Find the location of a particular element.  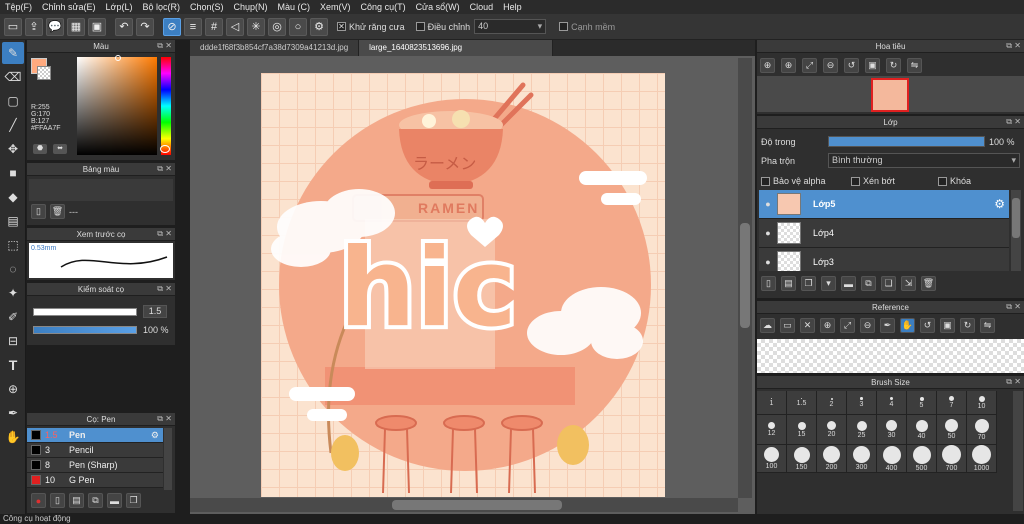

merge-layer-icon: ⧉ is located at coordinates (868, 283).